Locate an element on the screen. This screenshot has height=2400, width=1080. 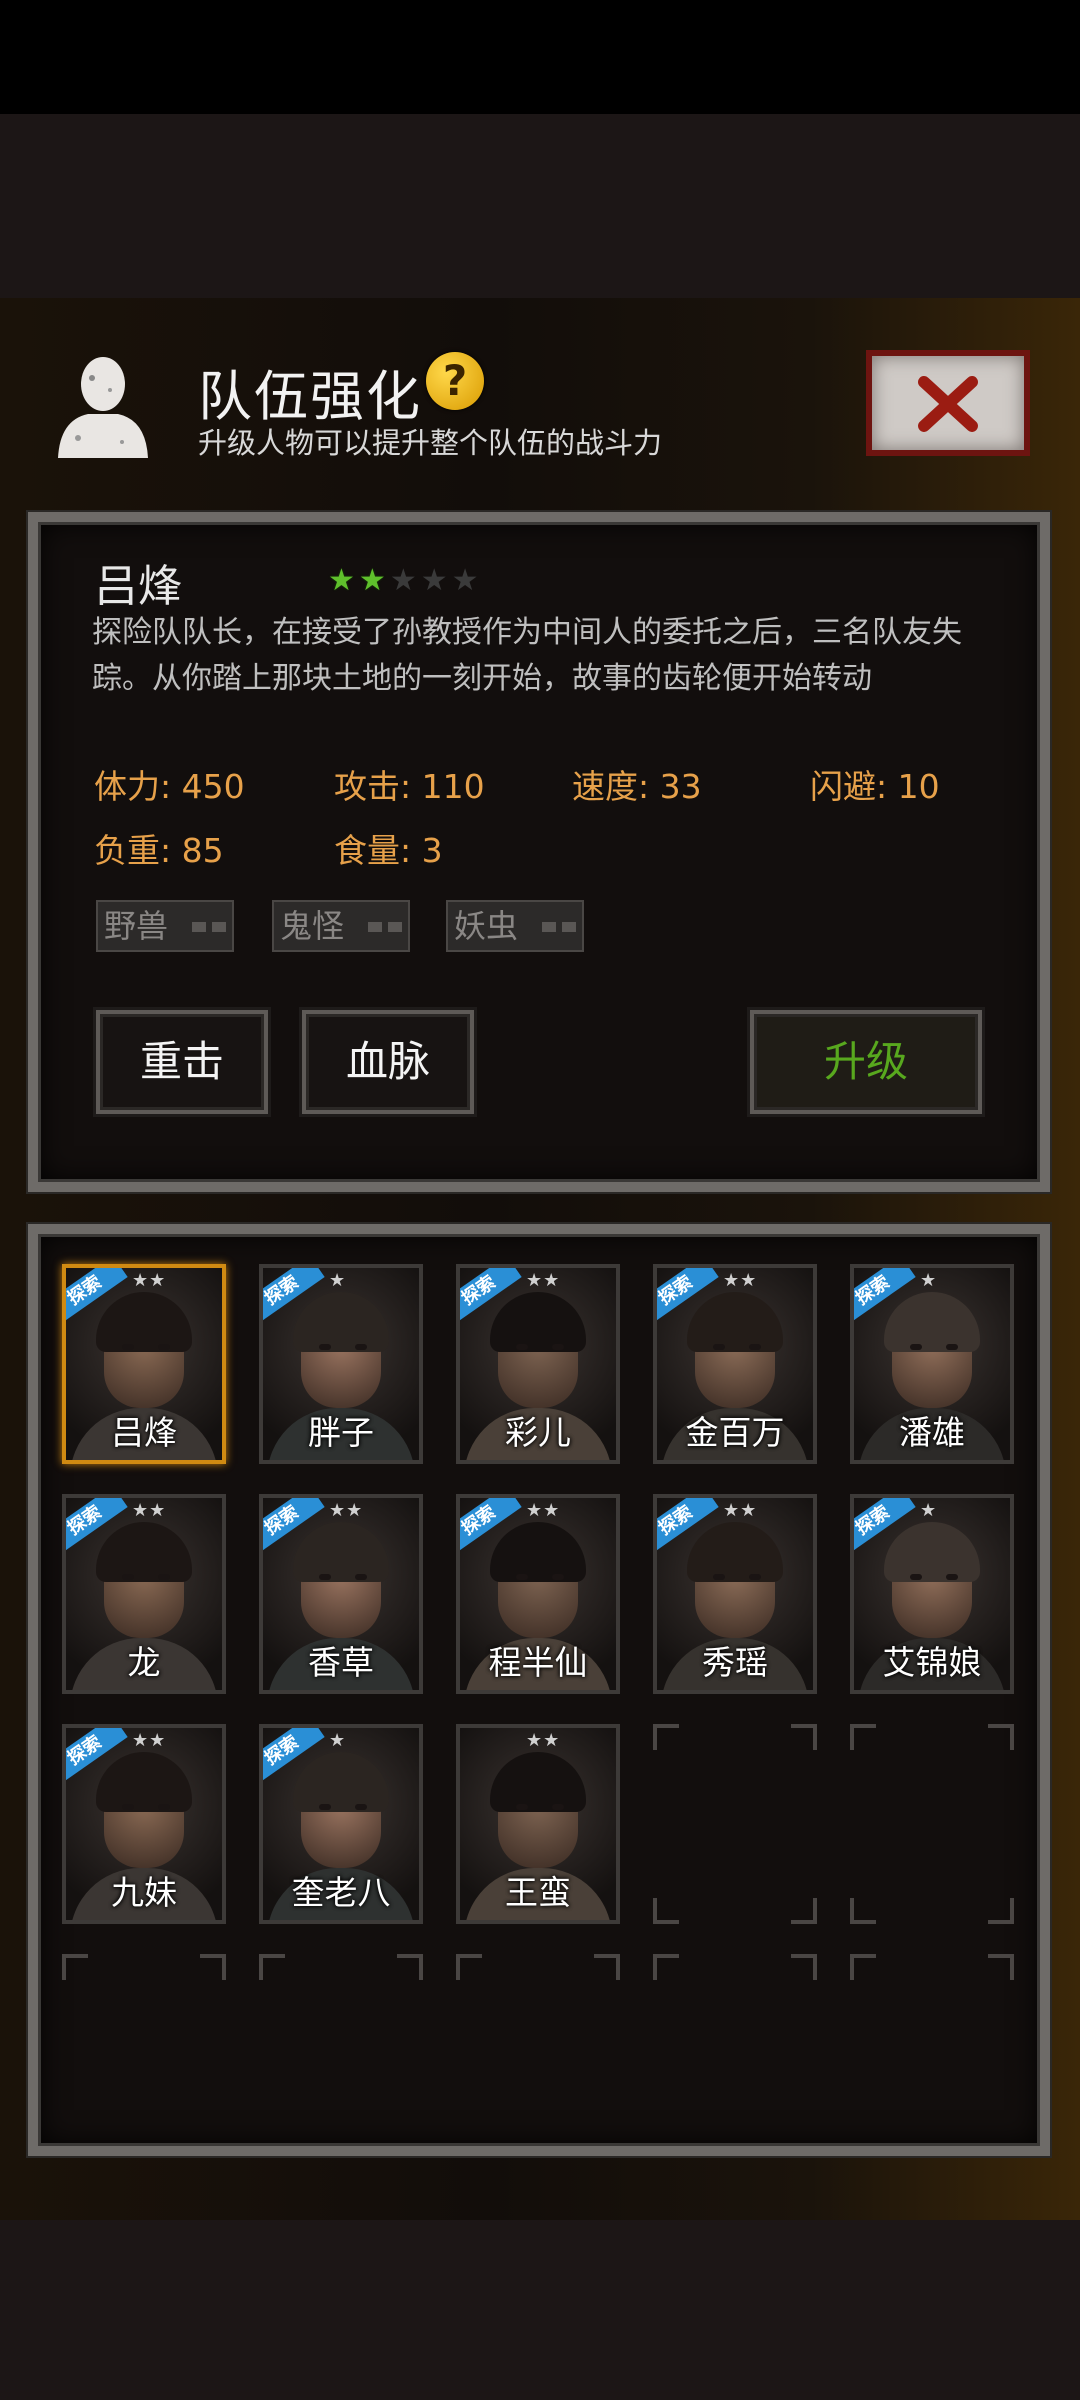
bloodline-button: 血脉 is located at coordinates (388, 1062).